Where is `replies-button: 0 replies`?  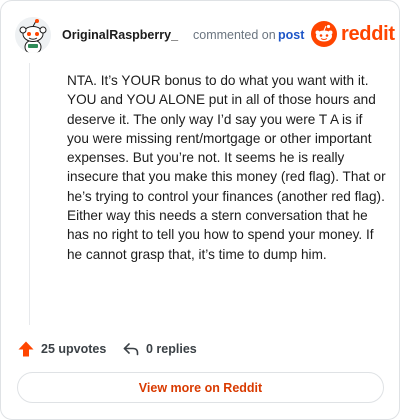 replies-button: 0 replies is located at coordinates (159, 349).